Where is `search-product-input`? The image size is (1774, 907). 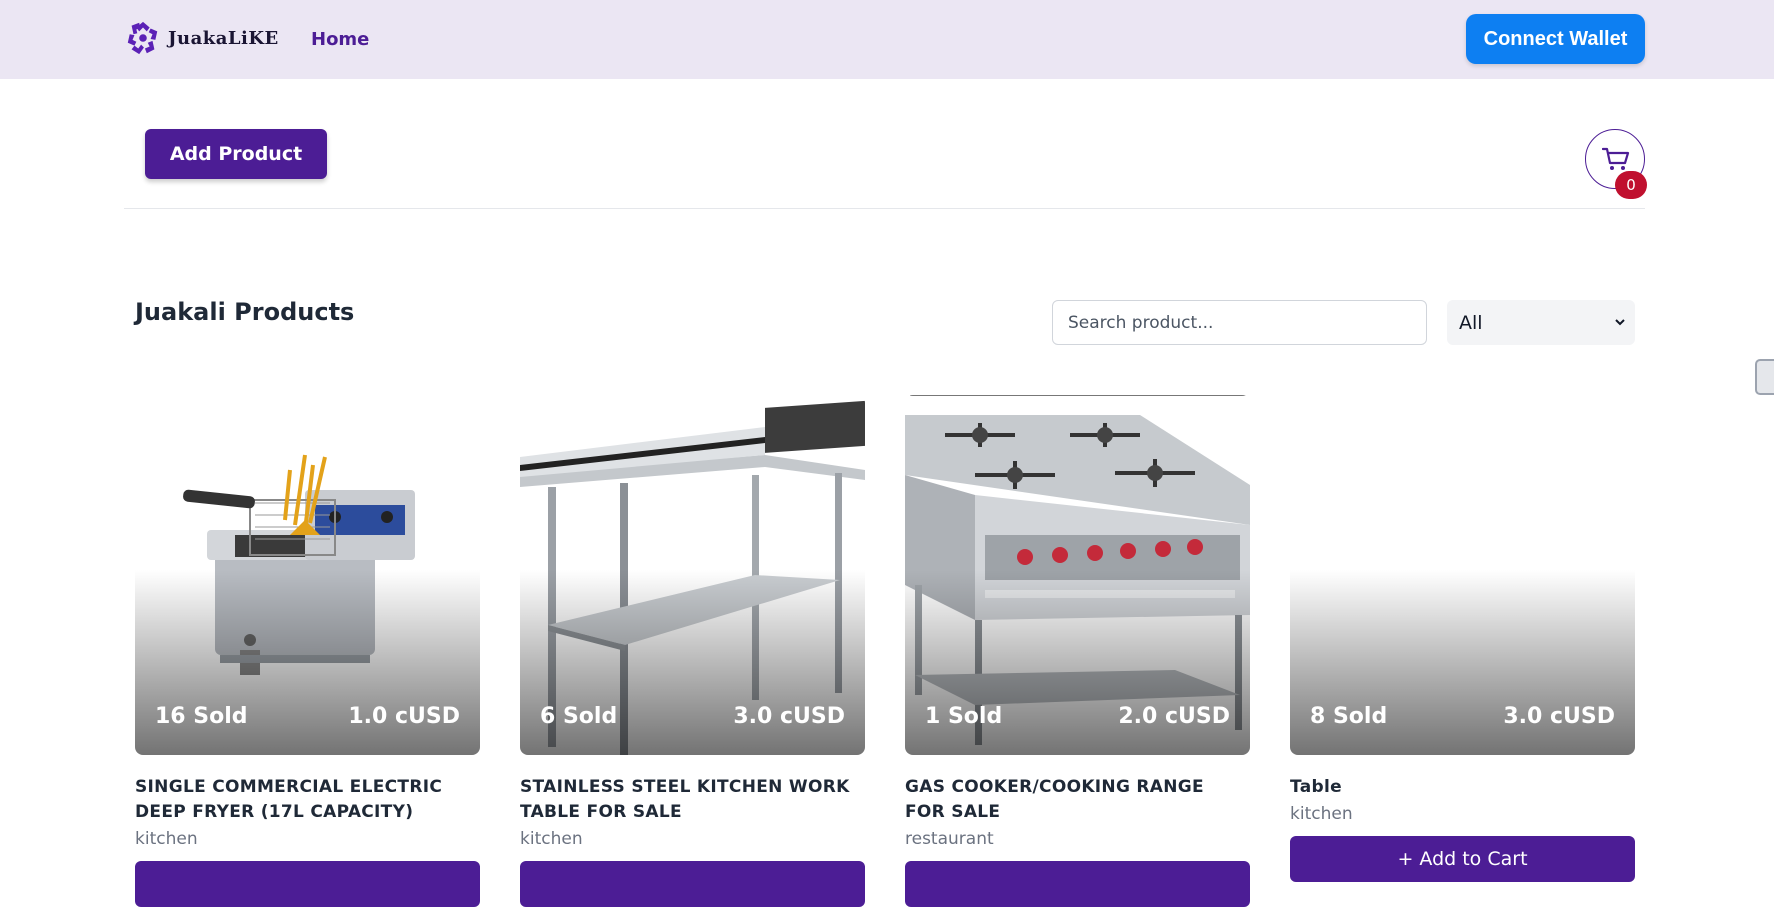 search-product-input is located at coordinates (1239, 322).